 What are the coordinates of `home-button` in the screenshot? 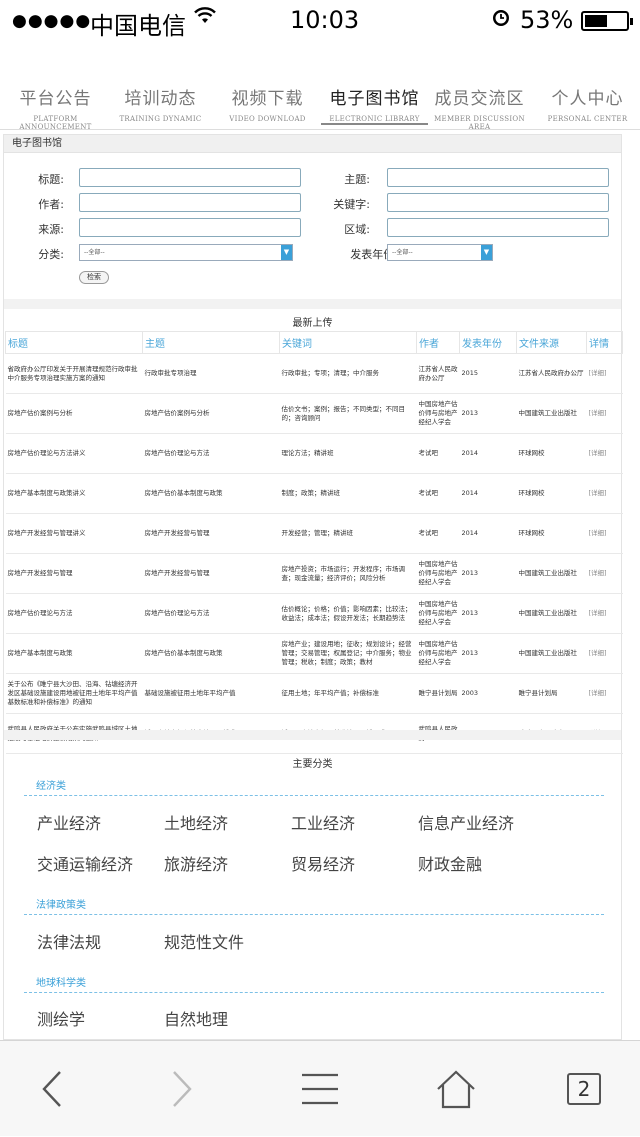 It's located at (456, 1089).